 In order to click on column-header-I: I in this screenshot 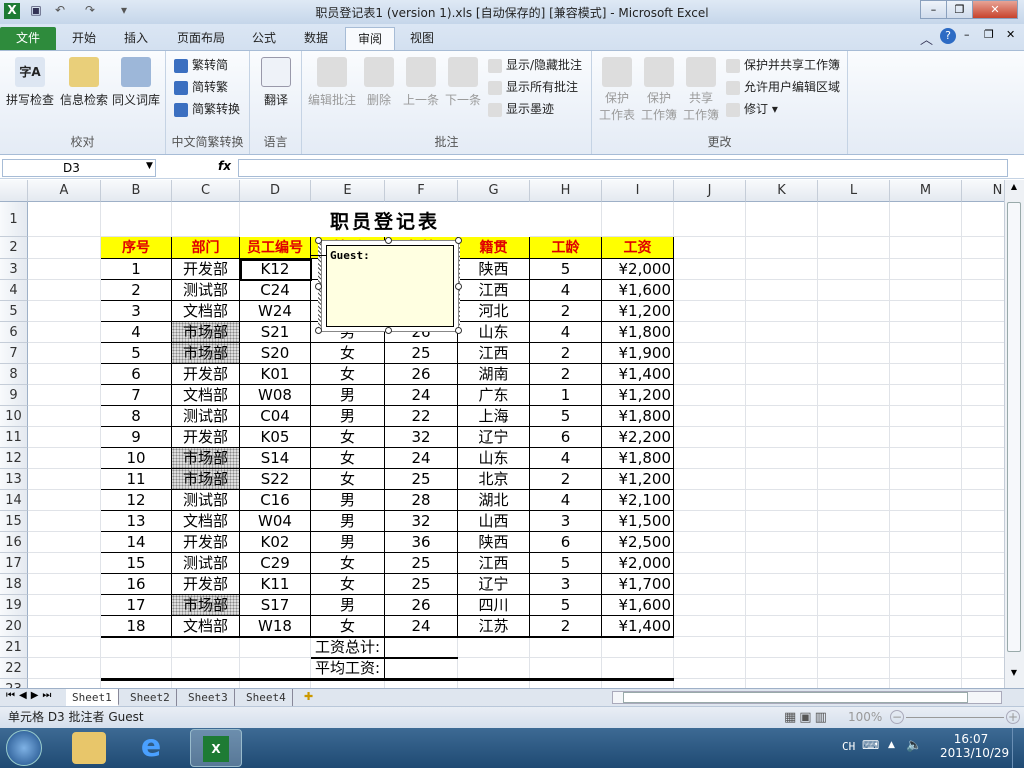, I will do `click(638, 191)`.